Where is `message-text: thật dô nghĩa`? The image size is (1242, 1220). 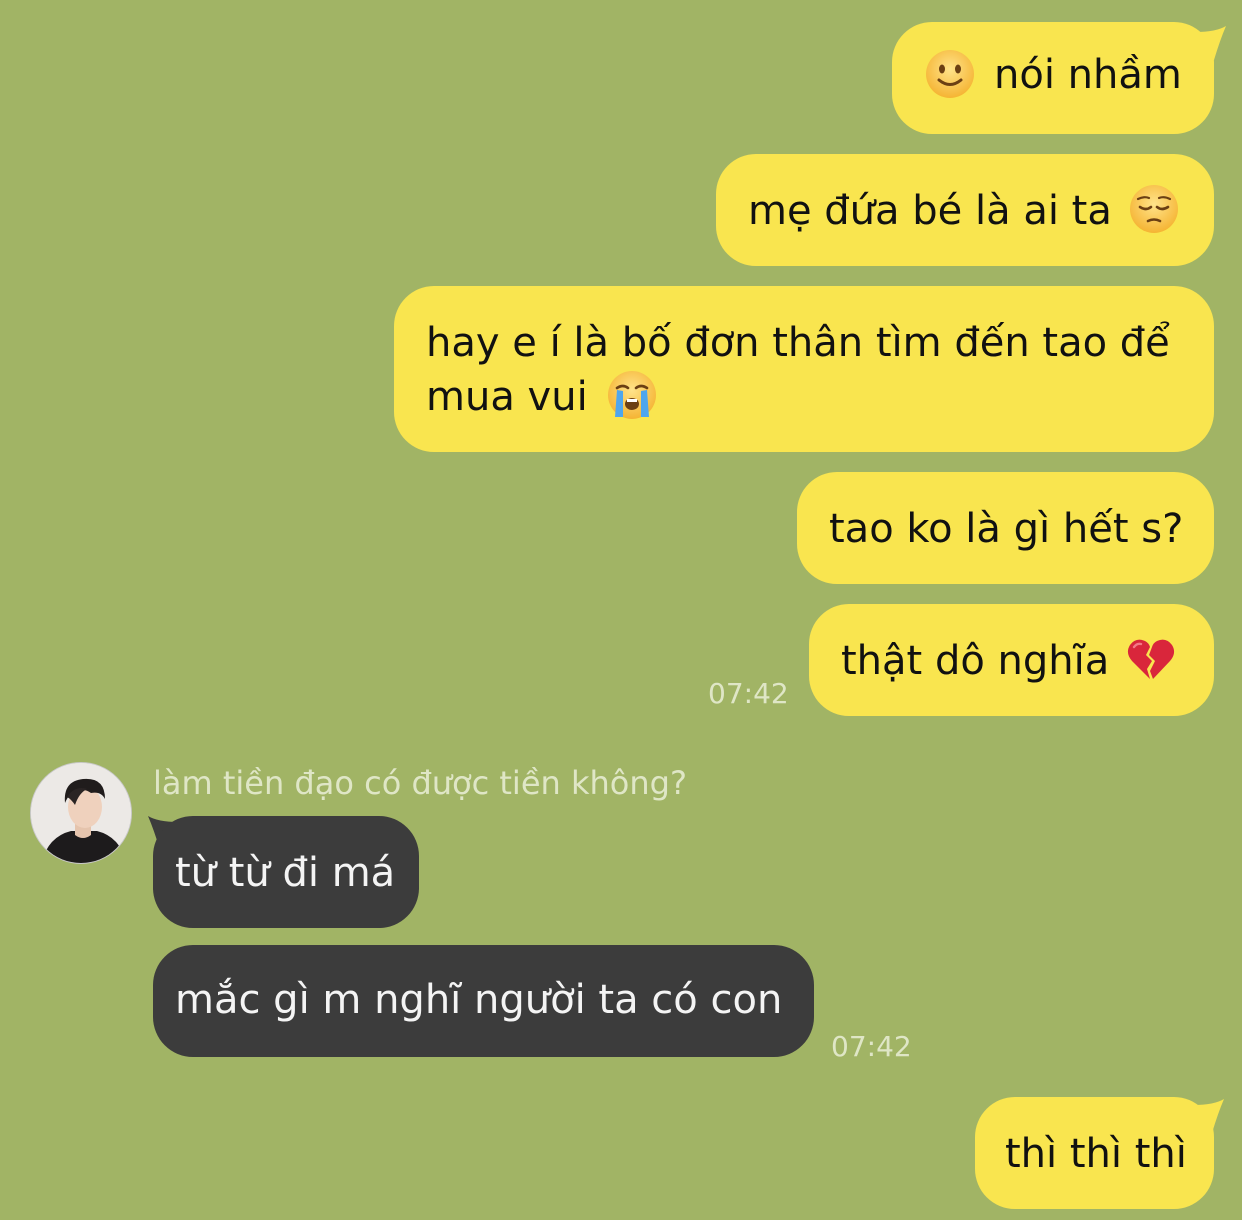
message-text: thật dô nghĩa is located at coordinates (975, 661).